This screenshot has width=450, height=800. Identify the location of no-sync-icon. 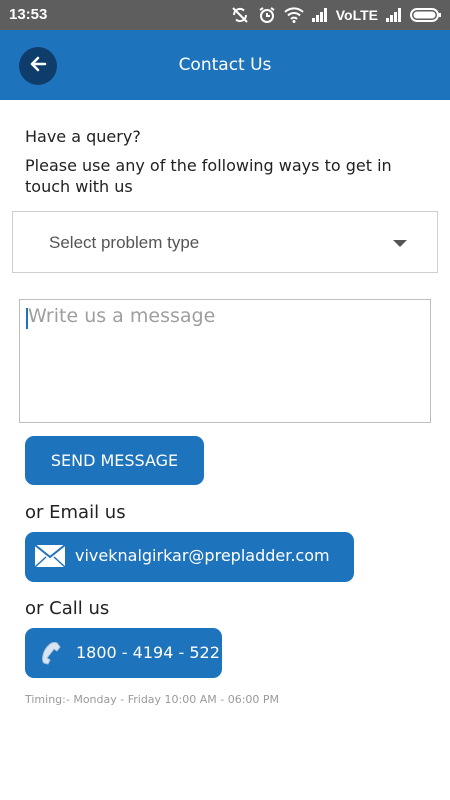
(240, 15).